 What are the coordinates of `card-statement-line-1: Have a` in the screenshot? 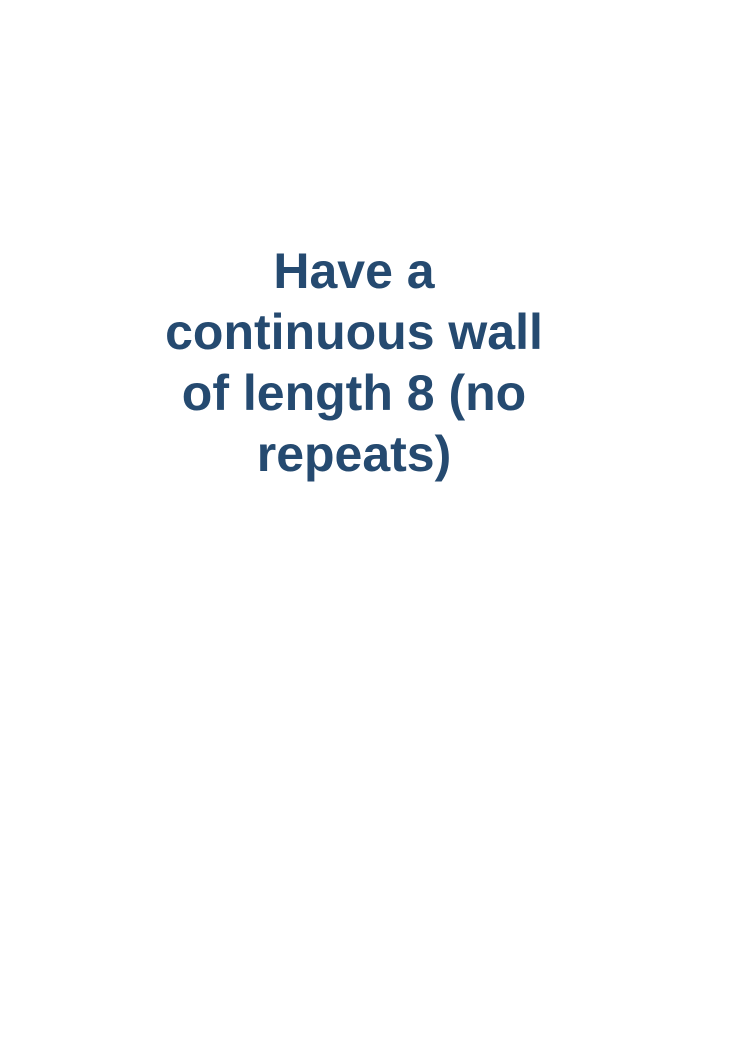 It's located at (354, 271).